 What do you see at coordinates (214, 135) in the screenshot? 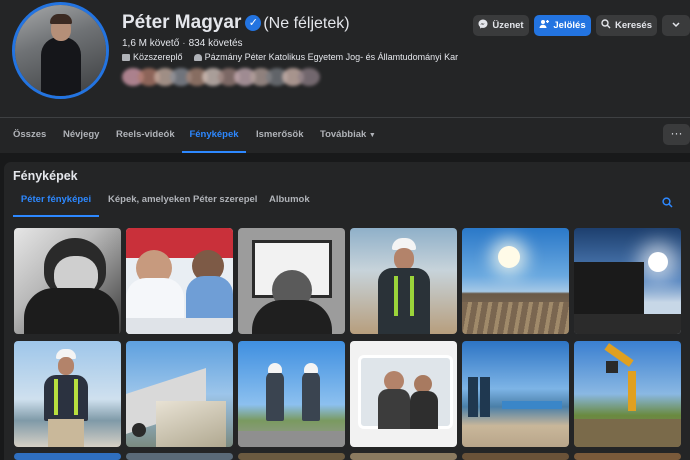
I see `tab-photos: Fényképek` at bounding box center [214, 135].